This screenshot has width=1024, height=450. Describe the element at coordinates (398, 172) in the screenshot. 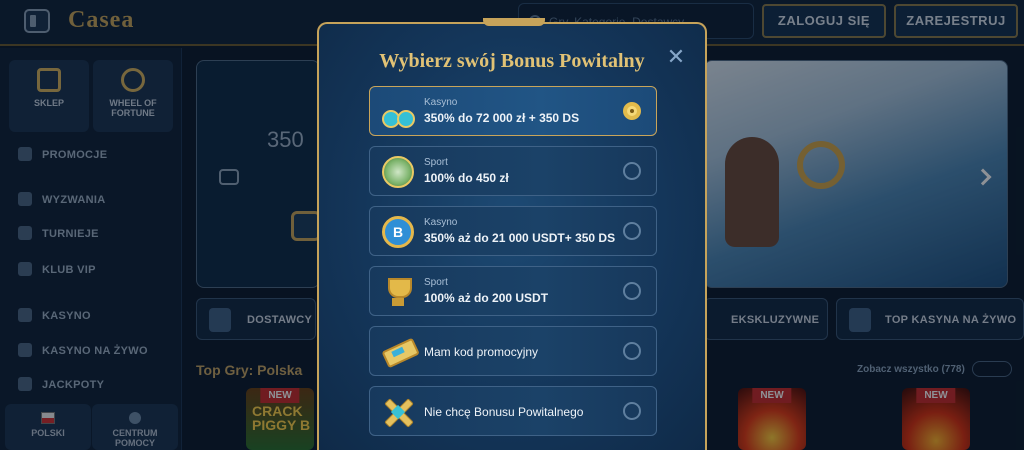

I see `soccer-ball-icon` at that location.